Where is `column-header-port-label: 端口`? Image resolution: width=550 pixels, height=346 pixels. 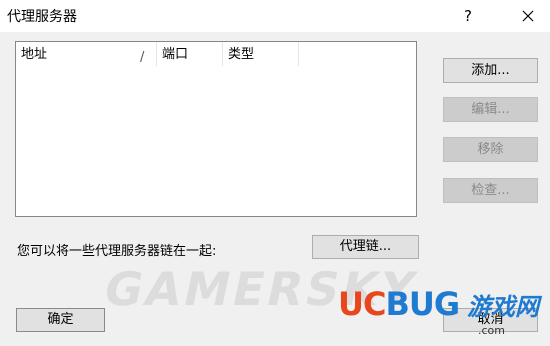
column-header-port-label: 端口 is located at coordinates (175, 54).